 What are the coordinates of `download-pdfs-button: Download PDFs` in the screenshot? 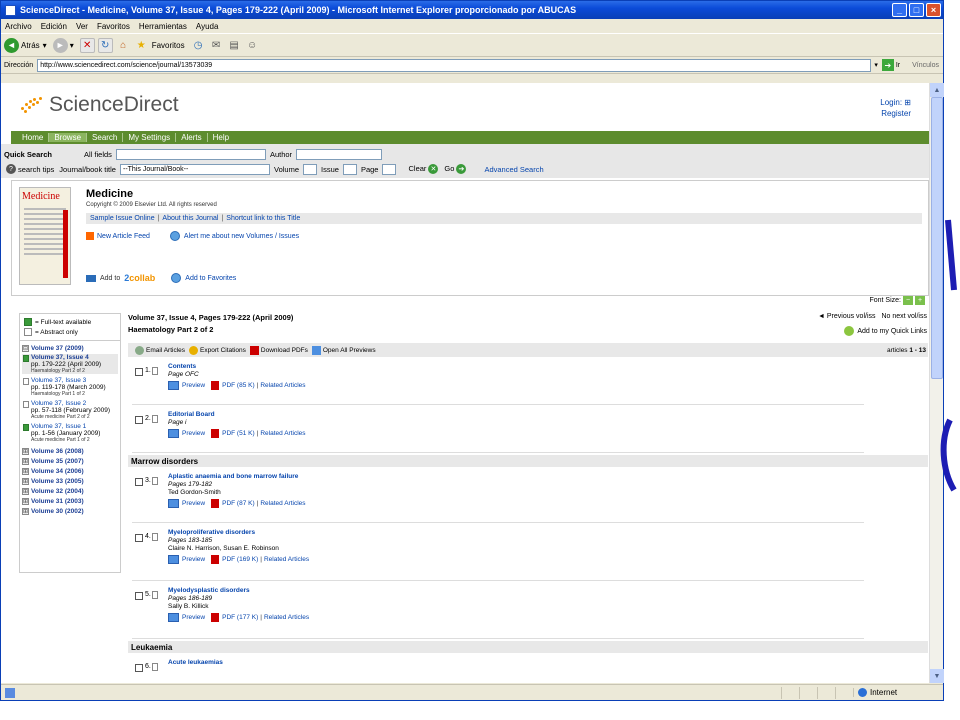 It's located at (284, 350).